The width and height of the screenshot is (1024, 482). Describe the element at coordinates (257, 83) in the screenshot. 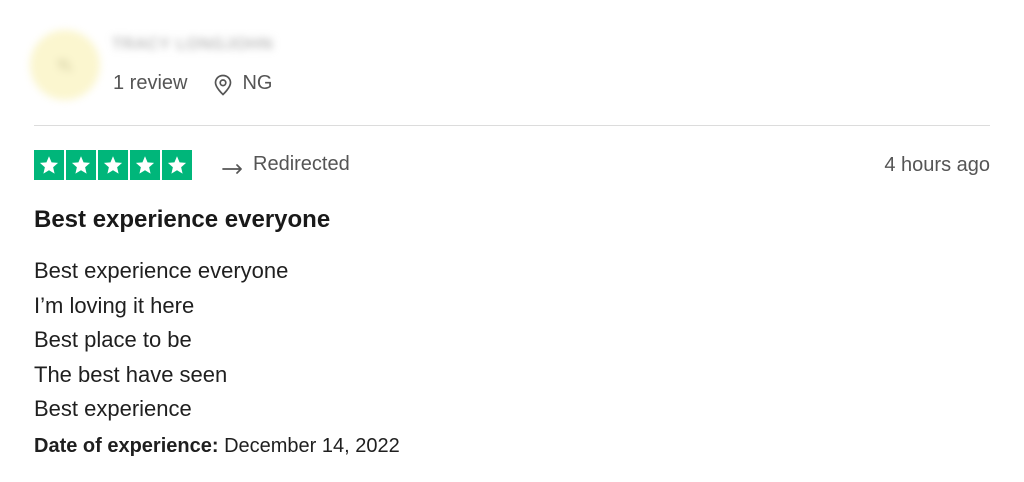

I see `reviewer-location: NG` at that location.